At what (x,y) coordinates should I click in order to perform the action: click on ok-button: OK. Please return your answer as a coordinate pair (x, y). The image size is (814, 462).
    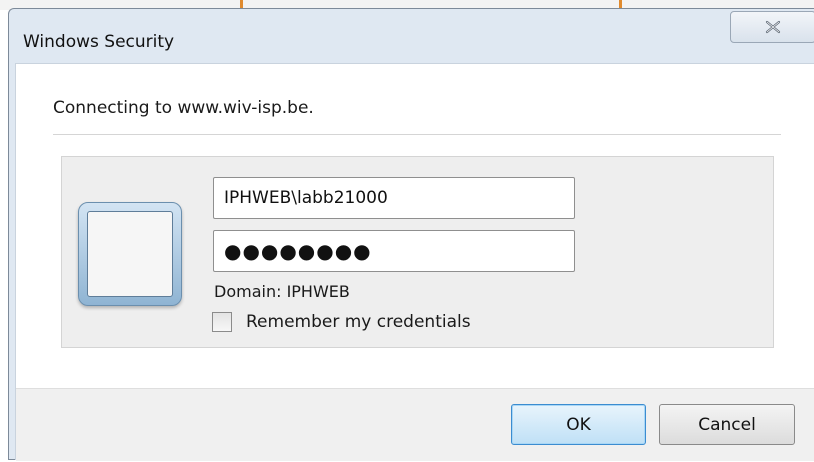
    Looking at the image, I should click on (578, 424).